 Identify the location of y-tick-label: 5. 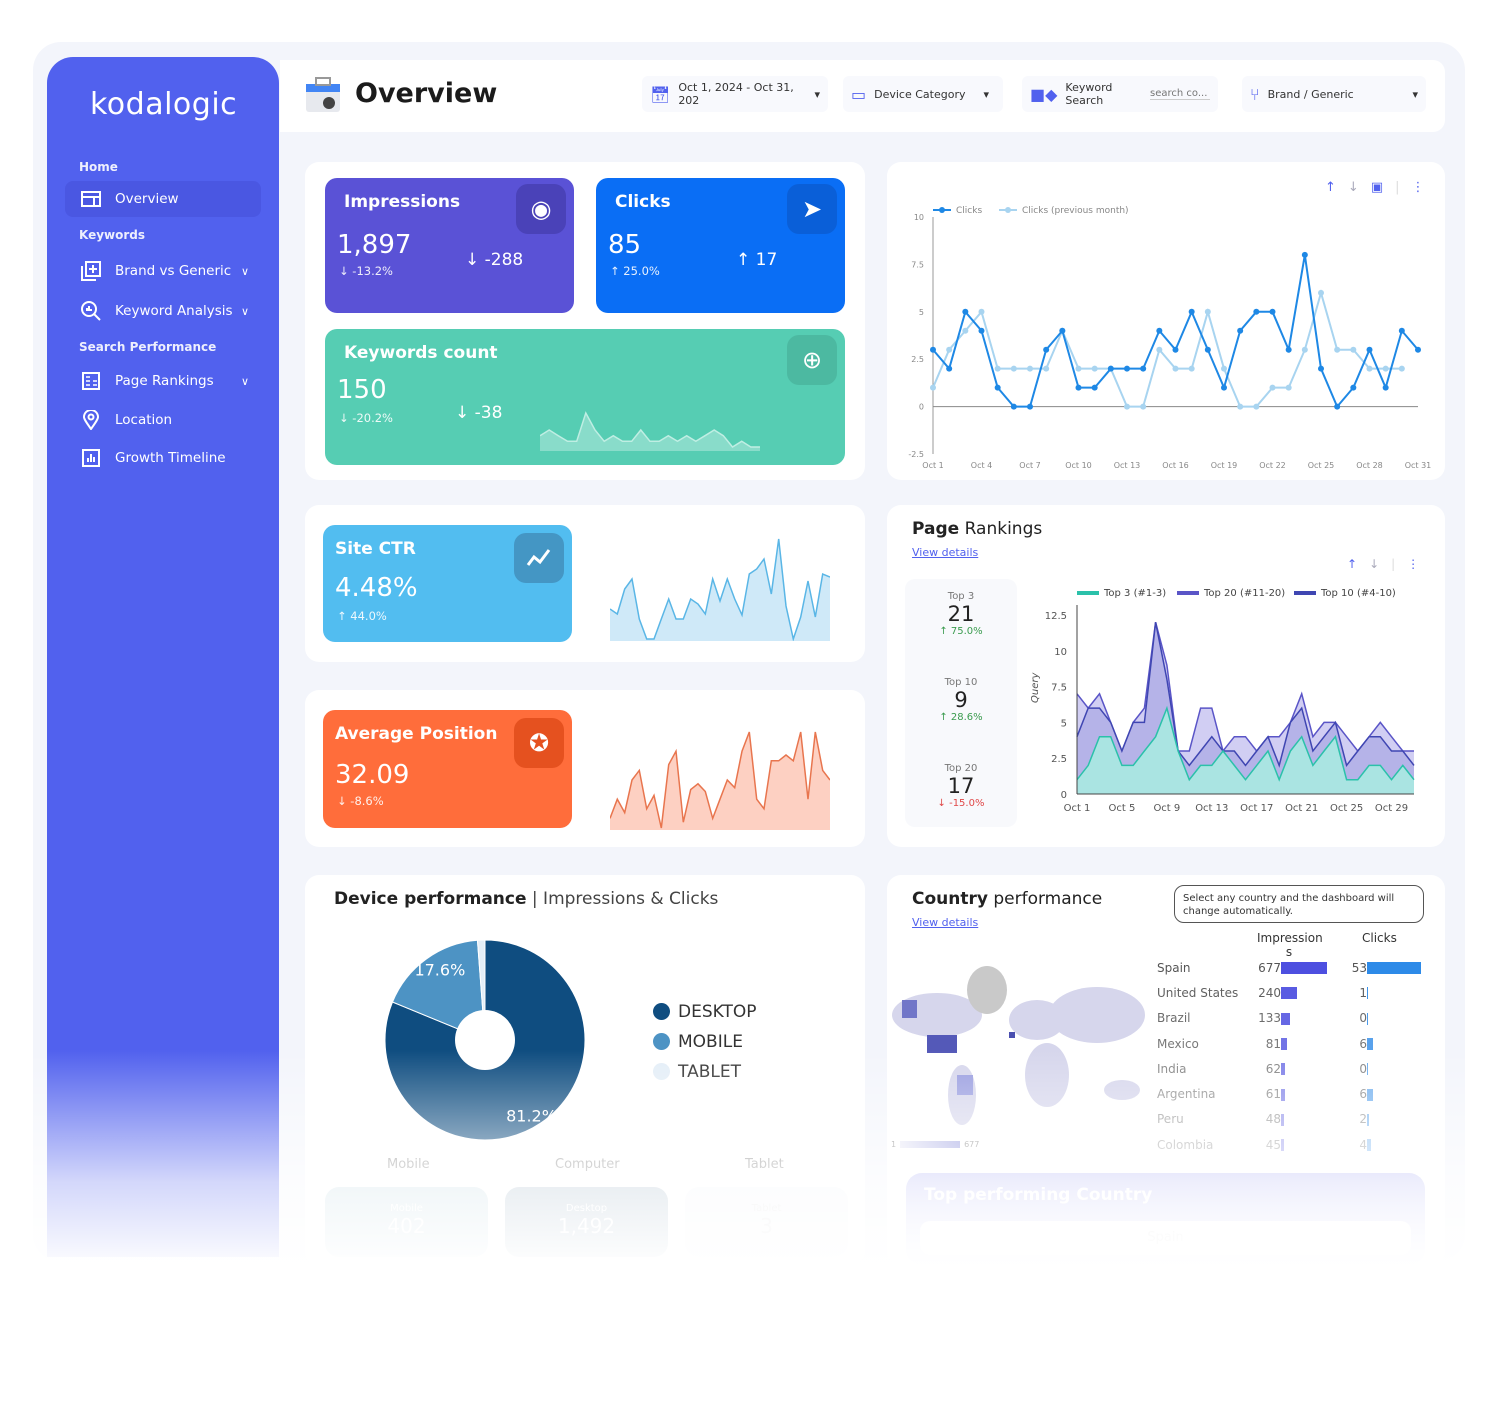
(921, 312).